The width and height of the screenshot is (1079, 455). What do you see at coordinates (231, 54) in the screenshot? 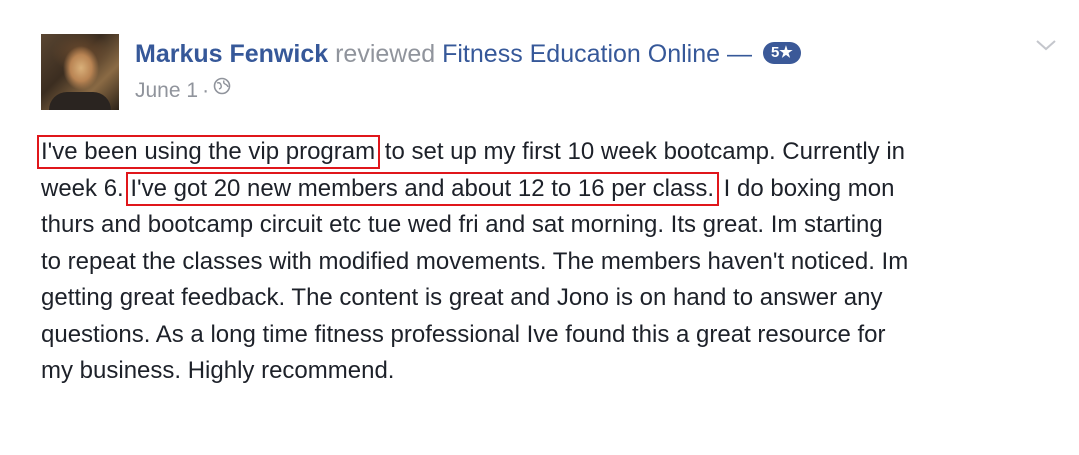
I see `author-link: Markus Fenwick` at bounding box center [231, 54].